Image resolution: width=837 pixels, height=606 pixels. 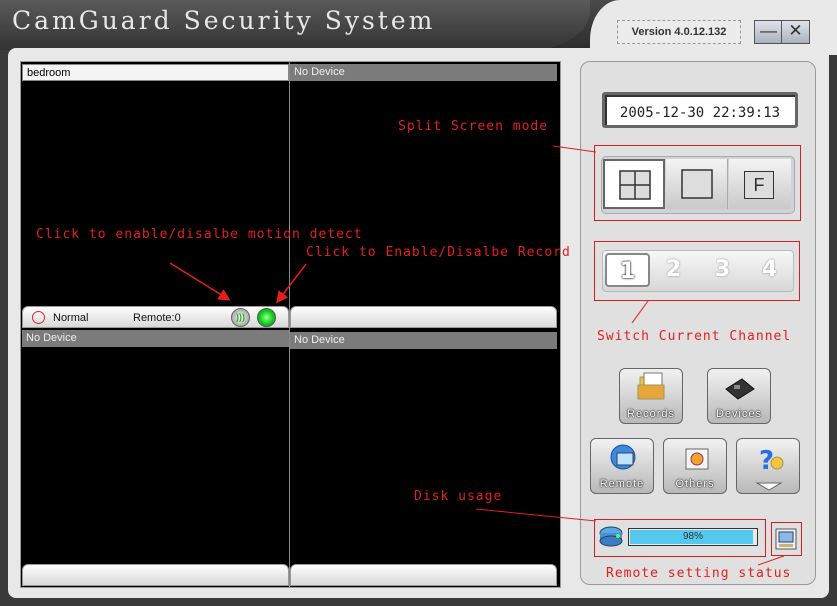 I want to click on app-title: CamGuard Security System, so click(x=224, y=20).